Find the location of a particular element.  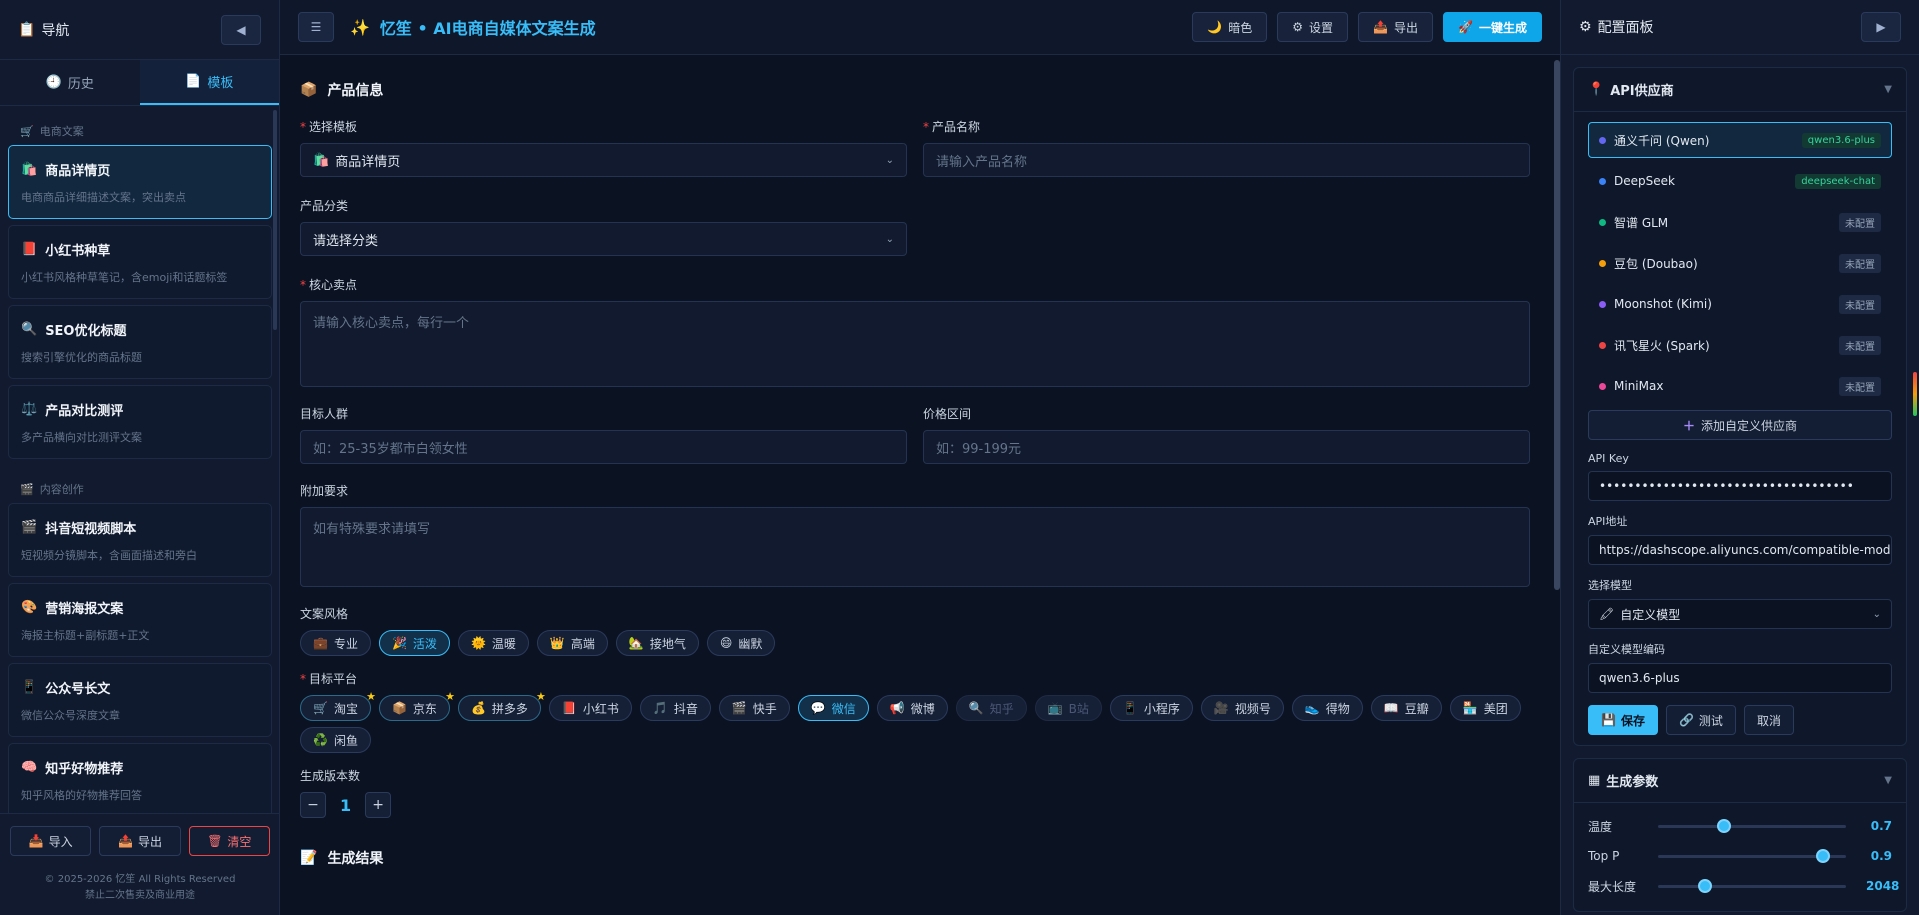

decrement-button: − is located at coordinates (313, 805).